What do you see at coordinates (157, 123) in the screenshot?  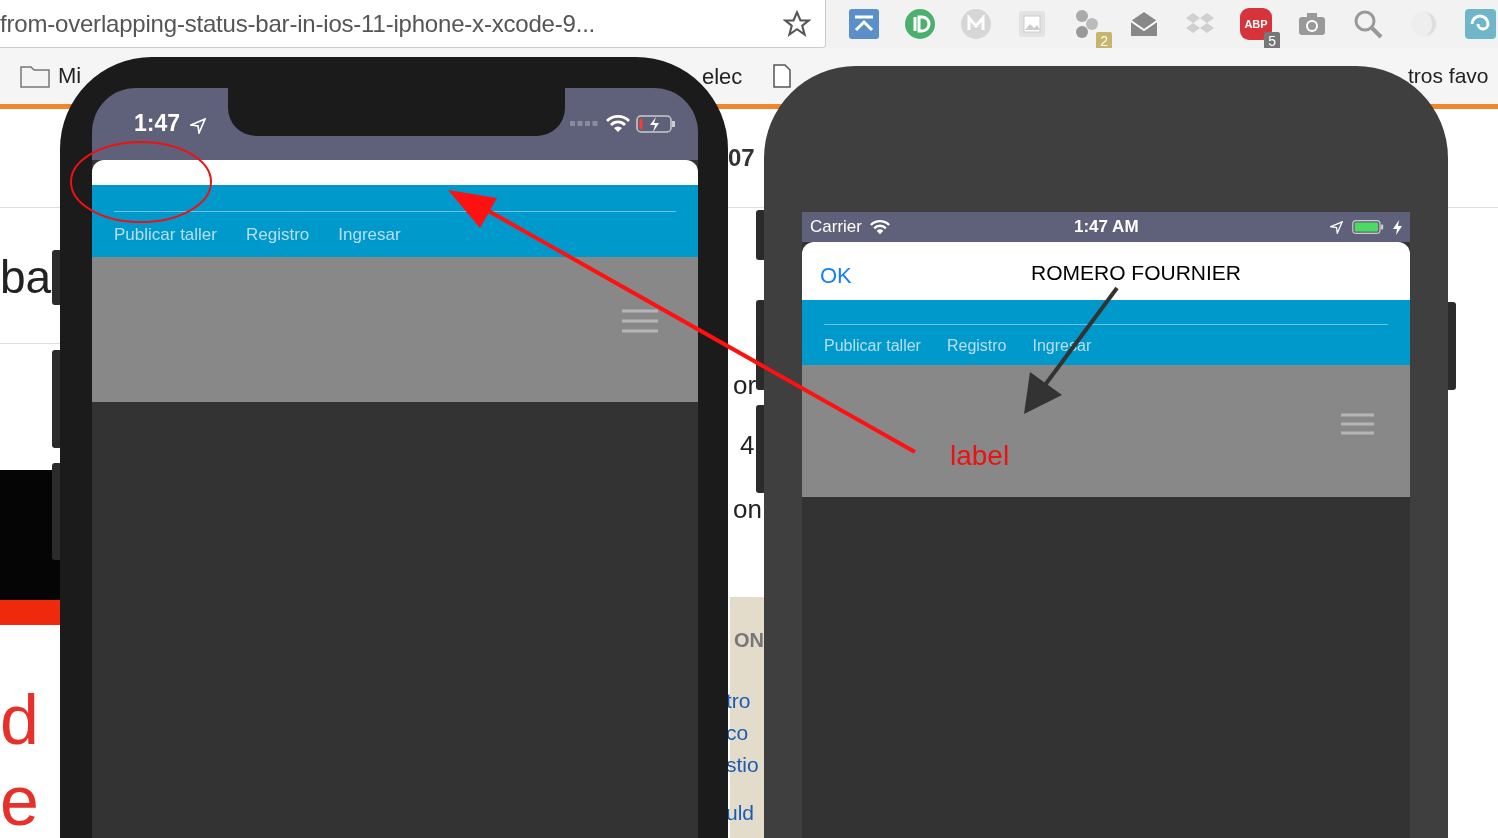 I see `status-time: 1:47` at bounding box center [157, 123].